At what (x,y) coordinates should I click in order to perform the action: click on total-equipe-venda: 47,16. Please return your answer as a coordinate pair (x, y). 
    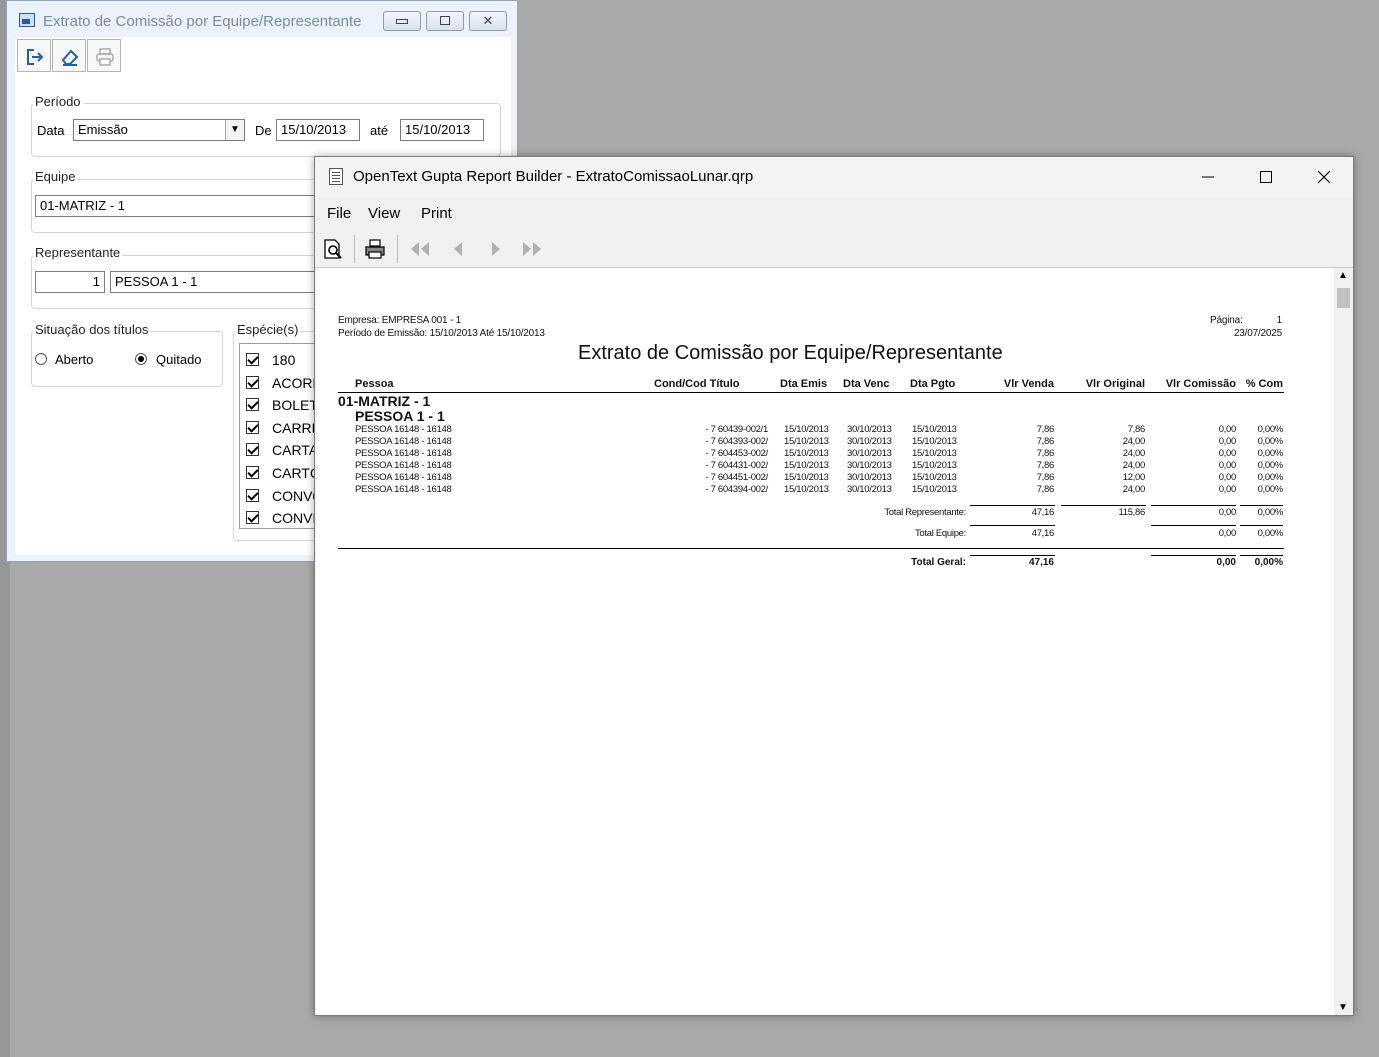
    Looking at the image, I should click on (1043, 533).